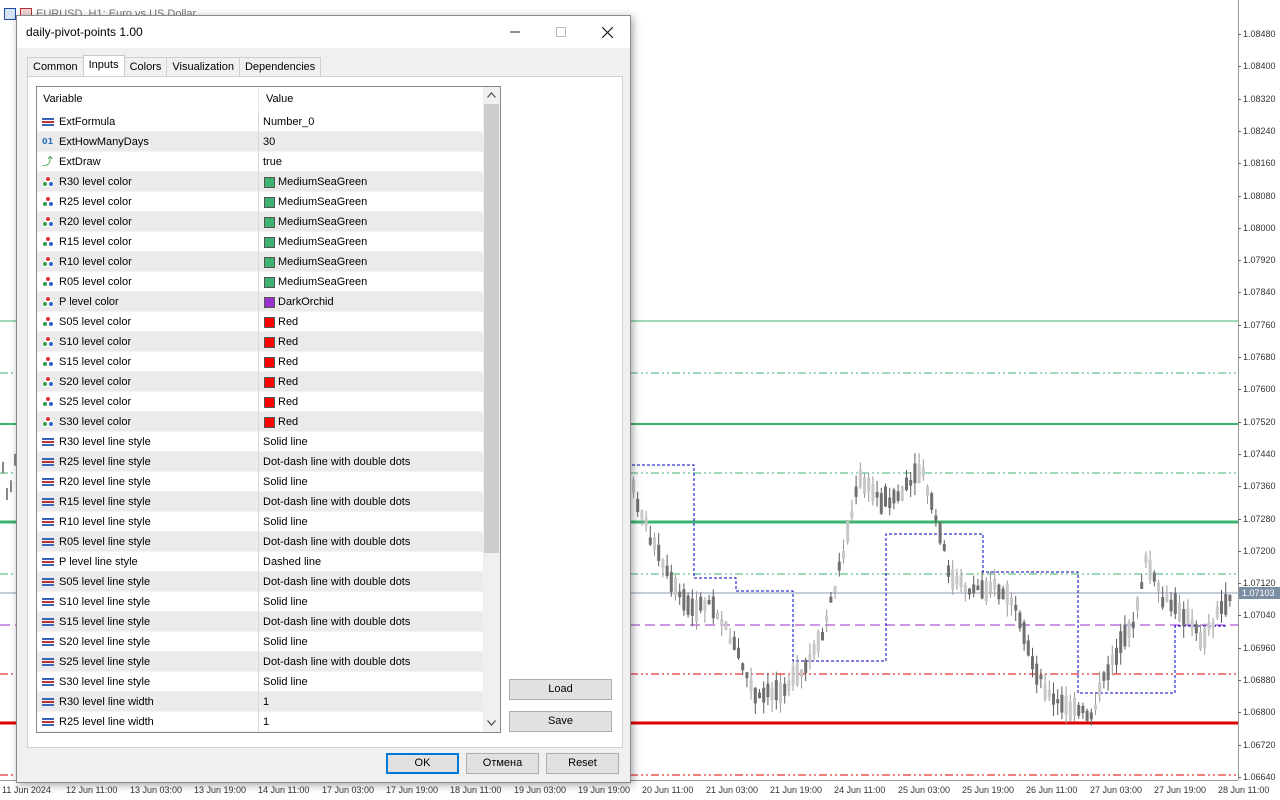  What do you see at coordinates (502, 763) in the screenshot?
I see `cancel-button: Отмена` at bounding box center [502, 763].